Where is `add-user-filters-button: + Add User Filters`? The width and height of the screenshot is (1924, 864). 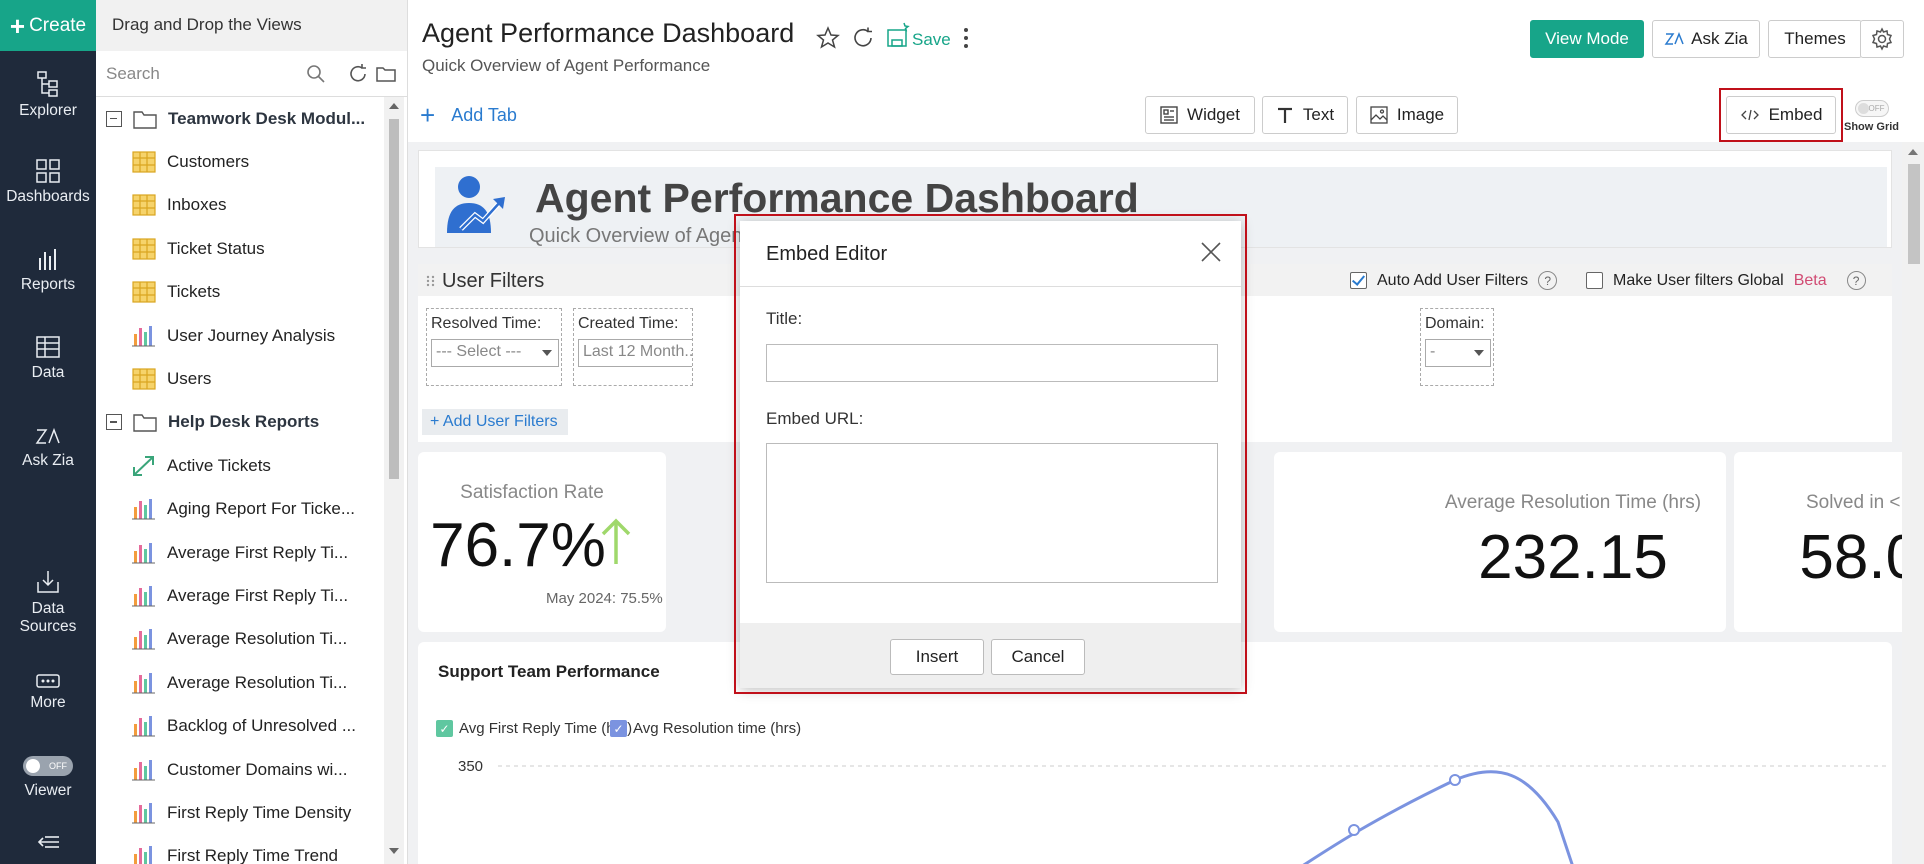
add-user-filters-button: + Add User Filters is located at coordinates (495, 422).